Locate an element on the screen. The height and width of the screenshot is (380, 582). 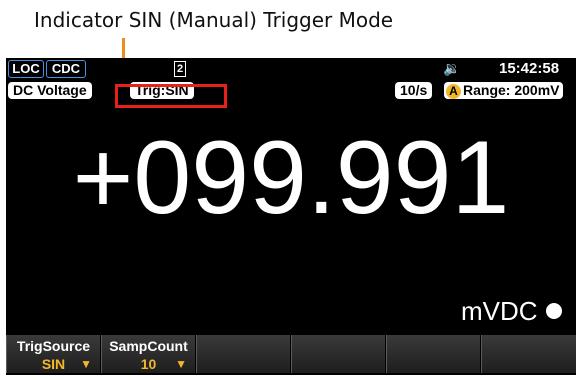
memory-indicator: 2 is located at coordinates (180, 69).